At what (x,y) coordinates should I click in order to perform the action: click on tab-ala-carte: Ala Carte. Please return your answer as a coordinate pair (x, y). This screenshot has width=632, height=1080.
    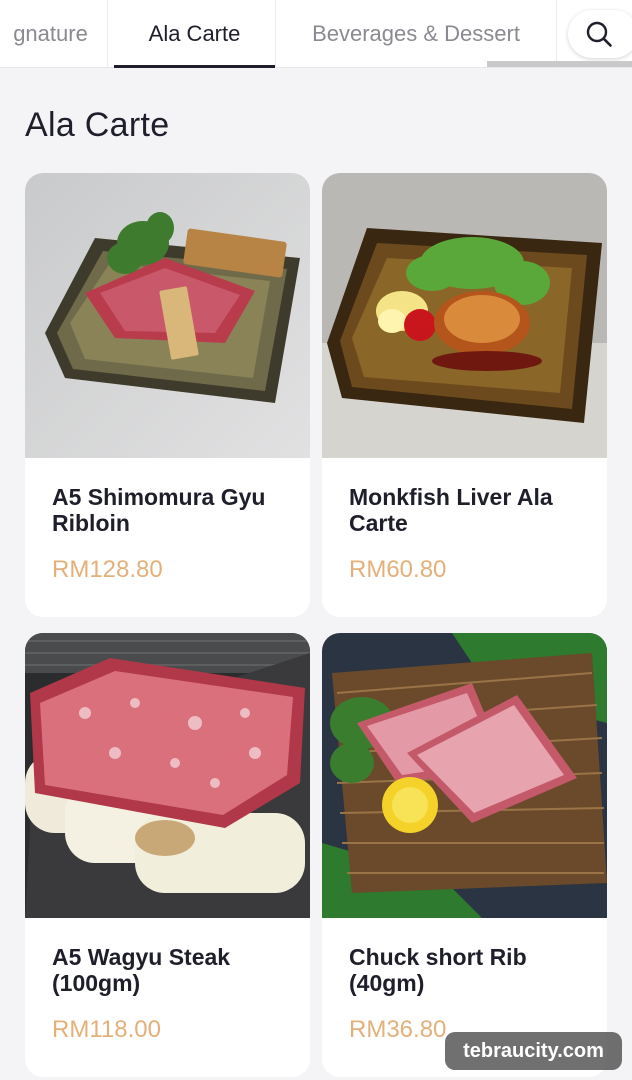
    Looking at the image, I should click on (195, 34).